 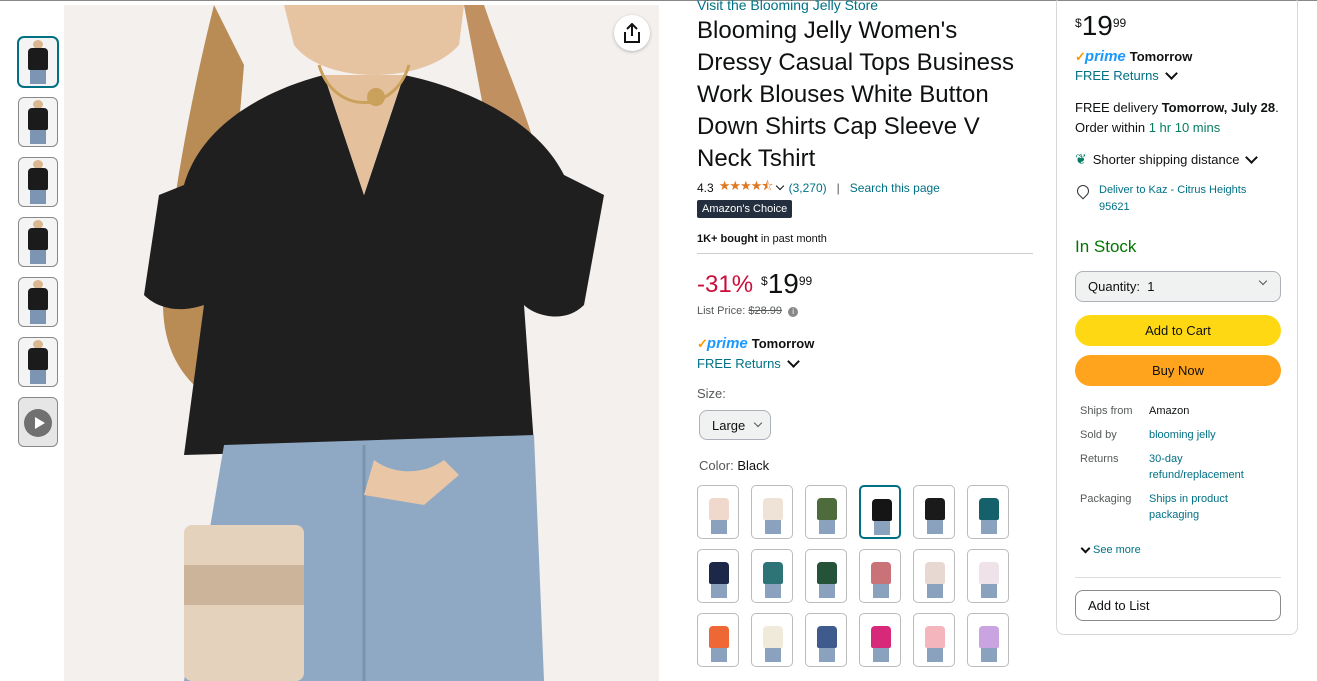 I want to click on price-block: -31% $ 19 99, so click(x=754, y=284).